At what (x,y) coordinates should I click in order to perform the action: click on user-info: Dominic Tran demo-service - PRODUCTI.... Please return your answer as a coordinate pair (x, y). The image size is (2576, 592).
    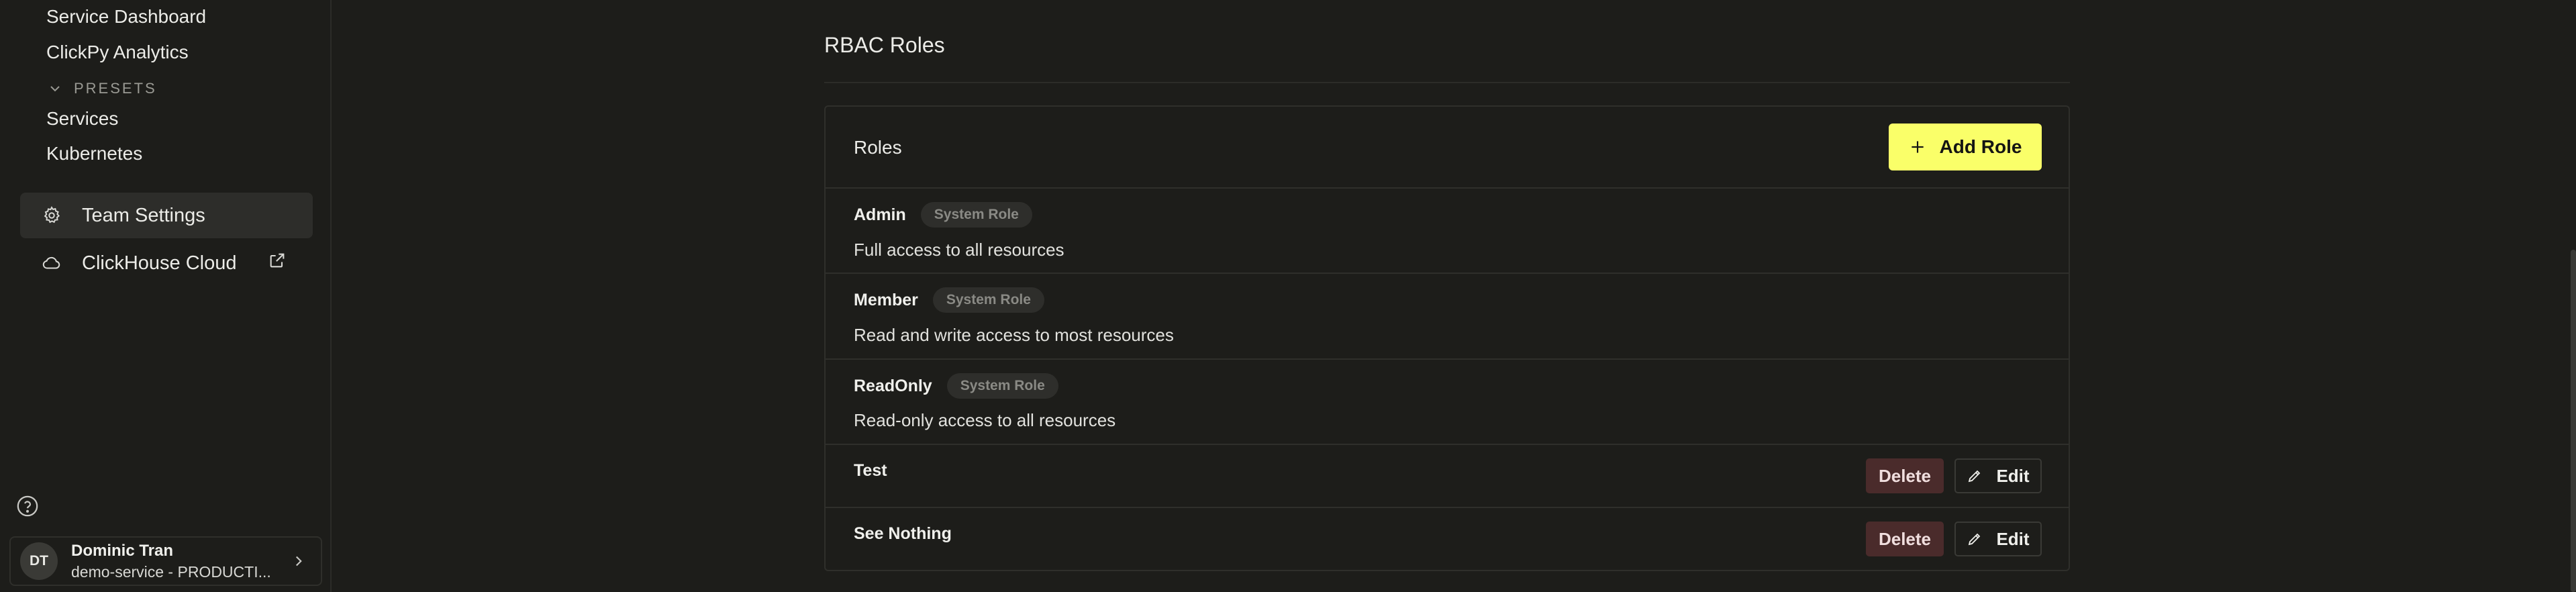
    Looking at the image, I should click on (171, 562).